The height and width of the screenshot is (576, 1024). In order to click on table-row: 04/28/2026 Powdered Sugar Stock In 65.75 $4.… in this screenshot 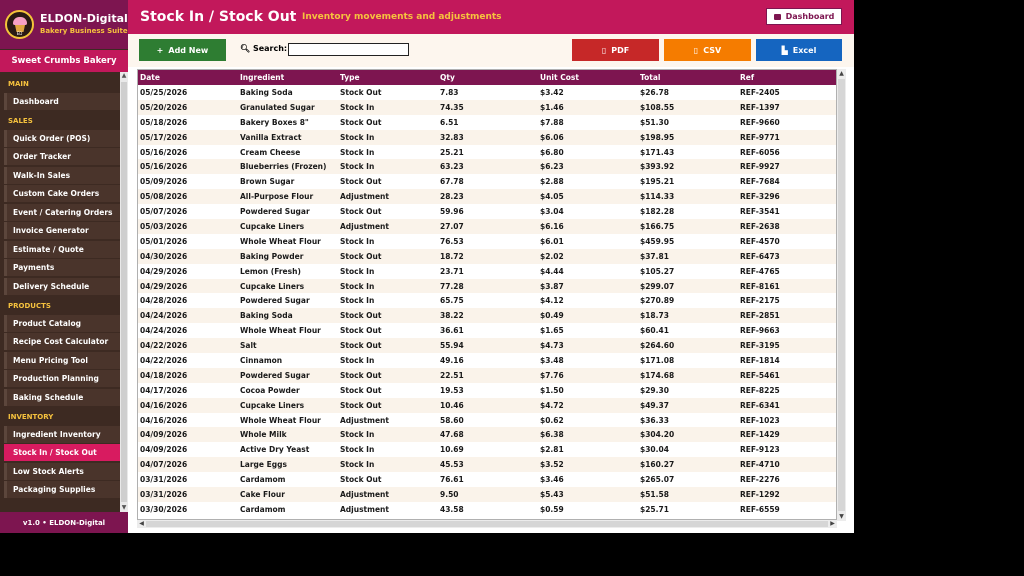, I will do `click(487, 300)`.